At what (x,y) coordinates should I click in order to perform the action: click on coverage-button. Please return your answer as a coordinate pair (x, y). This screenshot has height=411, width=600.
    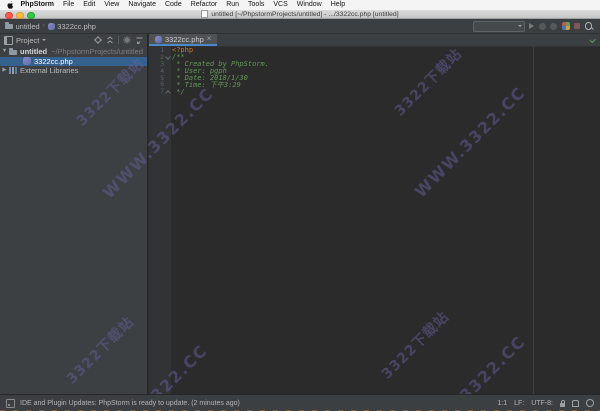
    Looking at the image, I should click on (553, 26).